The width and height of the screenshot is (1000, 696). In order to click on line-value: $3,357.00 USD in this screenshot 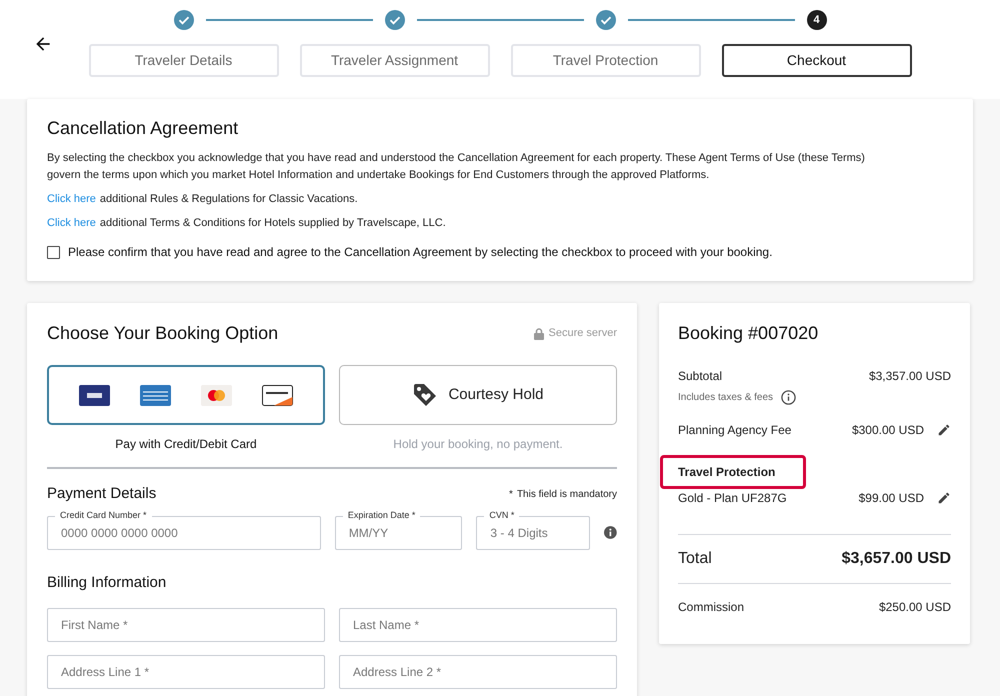, I will do `click(909, 376)`.